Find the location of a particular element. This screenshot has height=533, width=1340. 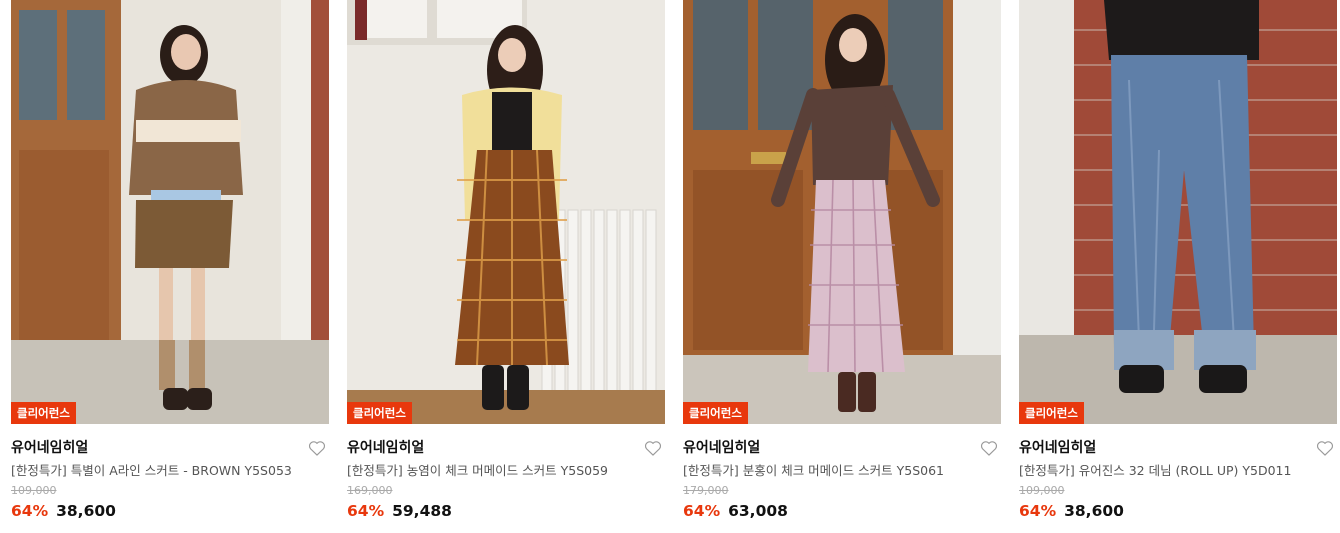

product-name: [한정특가] 분홍이 체크 머메이드 스커트 Y5S061 is located at coordinates (842, 471).